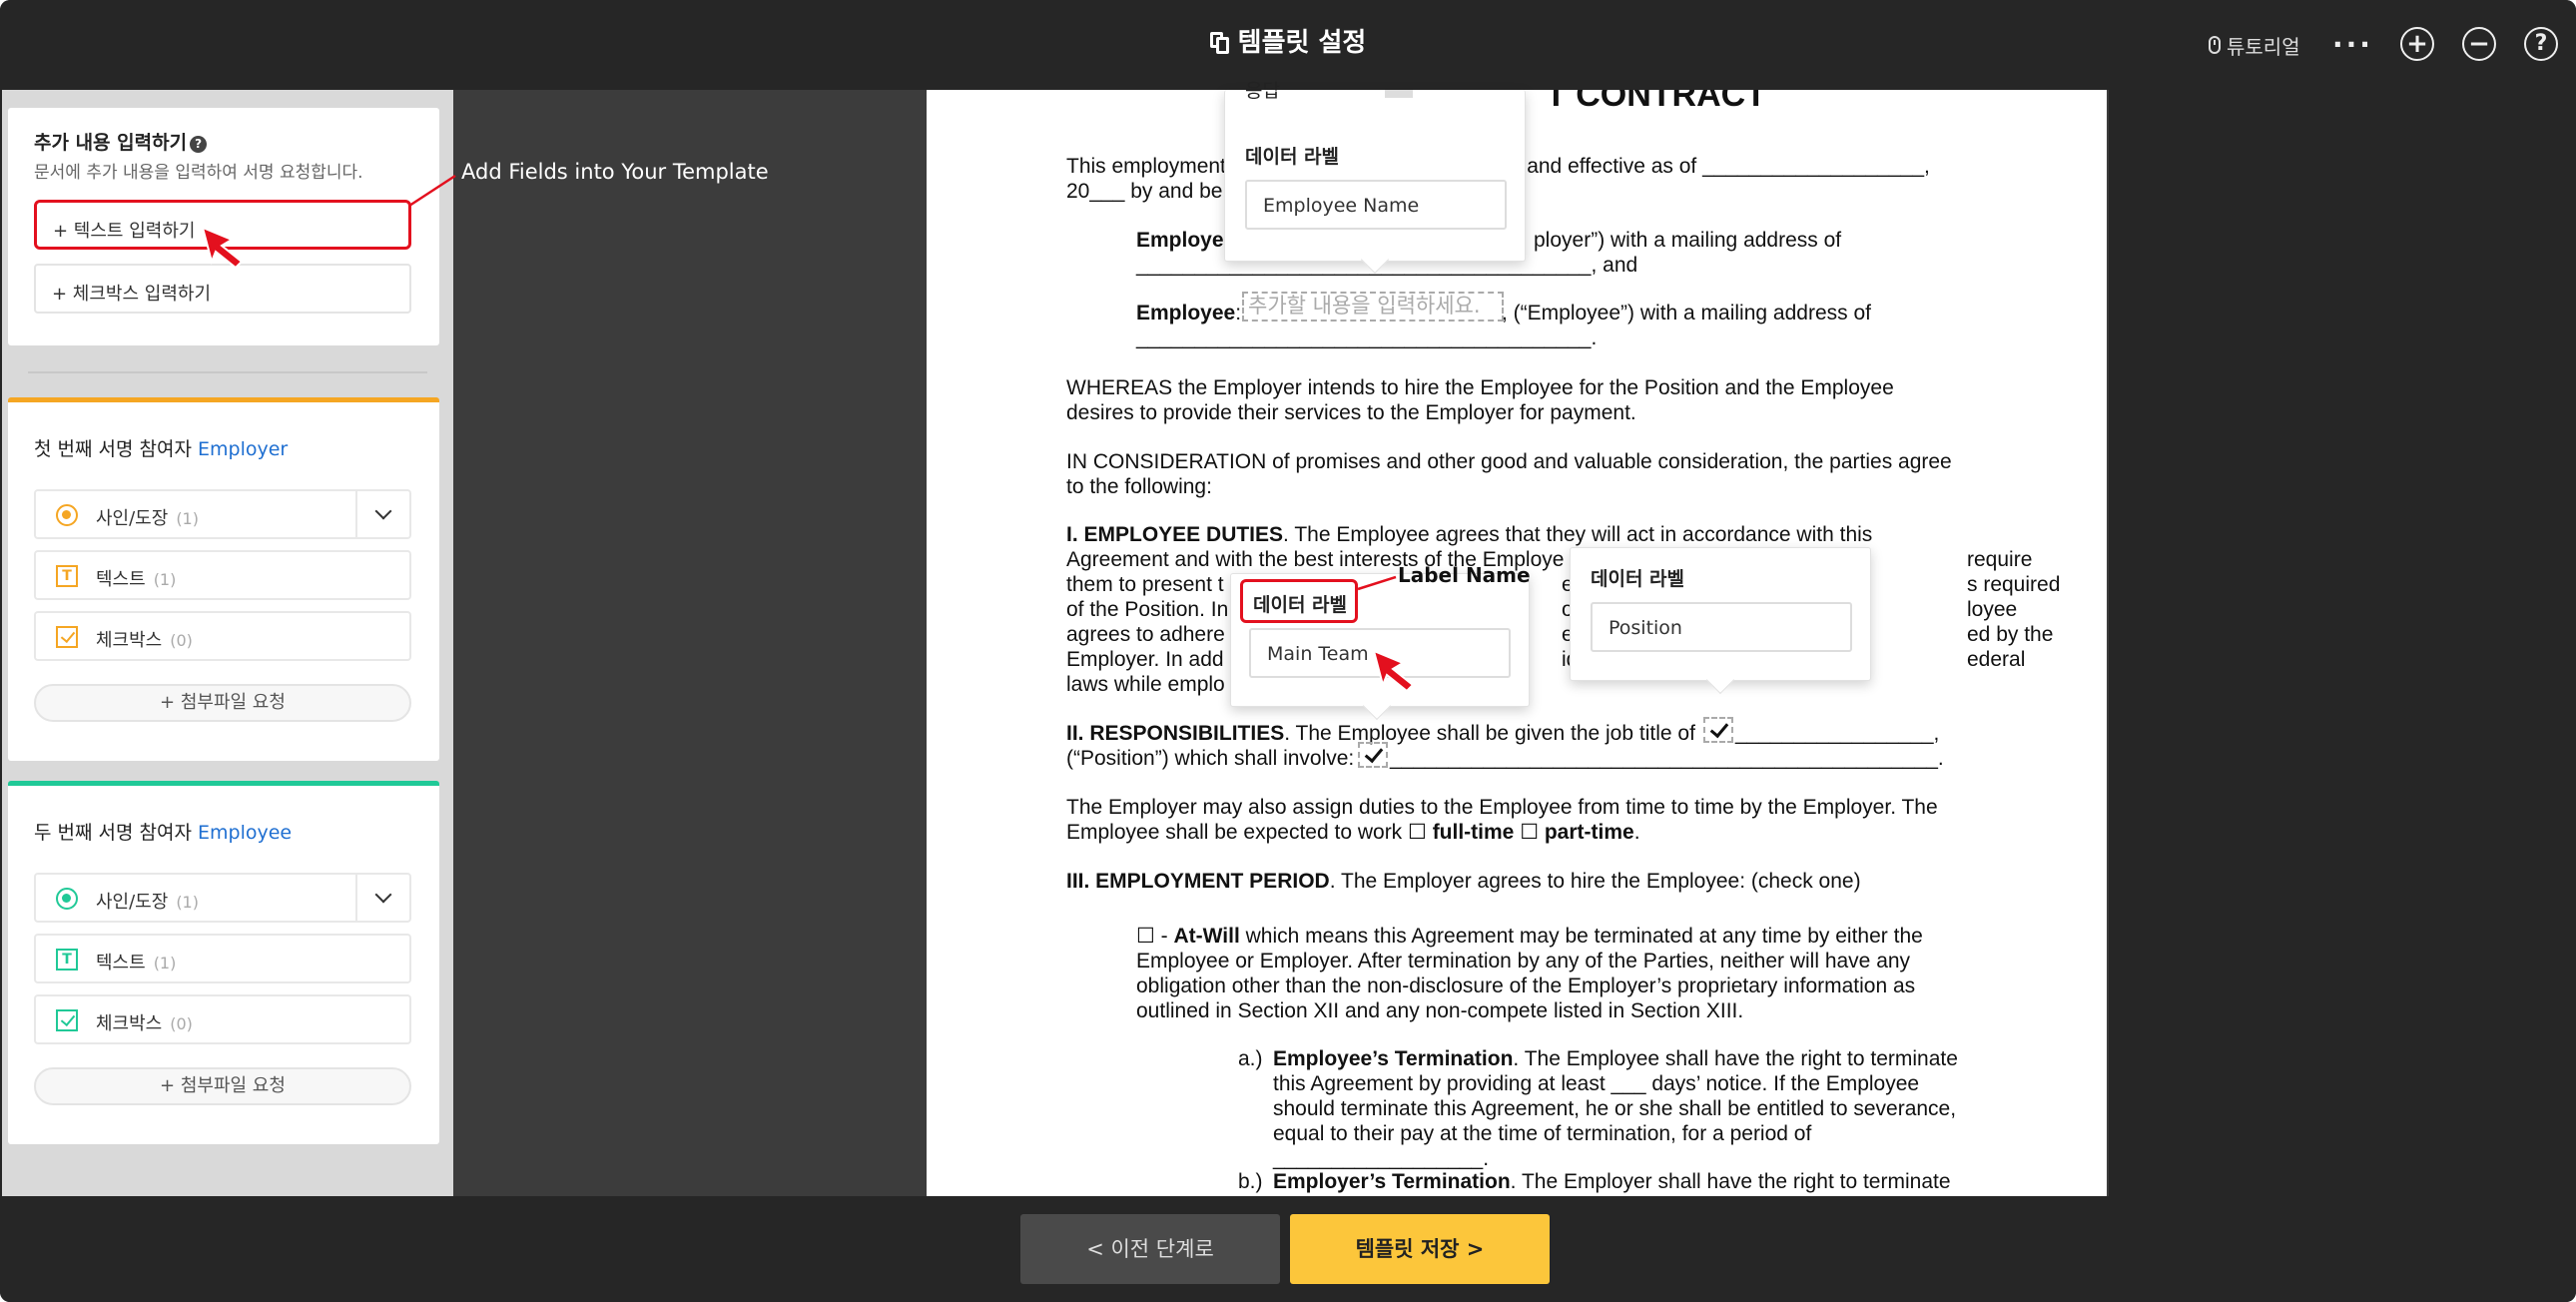 The width and height of the screenshot is (2576, 1302). I want to click on data-label-input: Main Team, so click(1380, 653).